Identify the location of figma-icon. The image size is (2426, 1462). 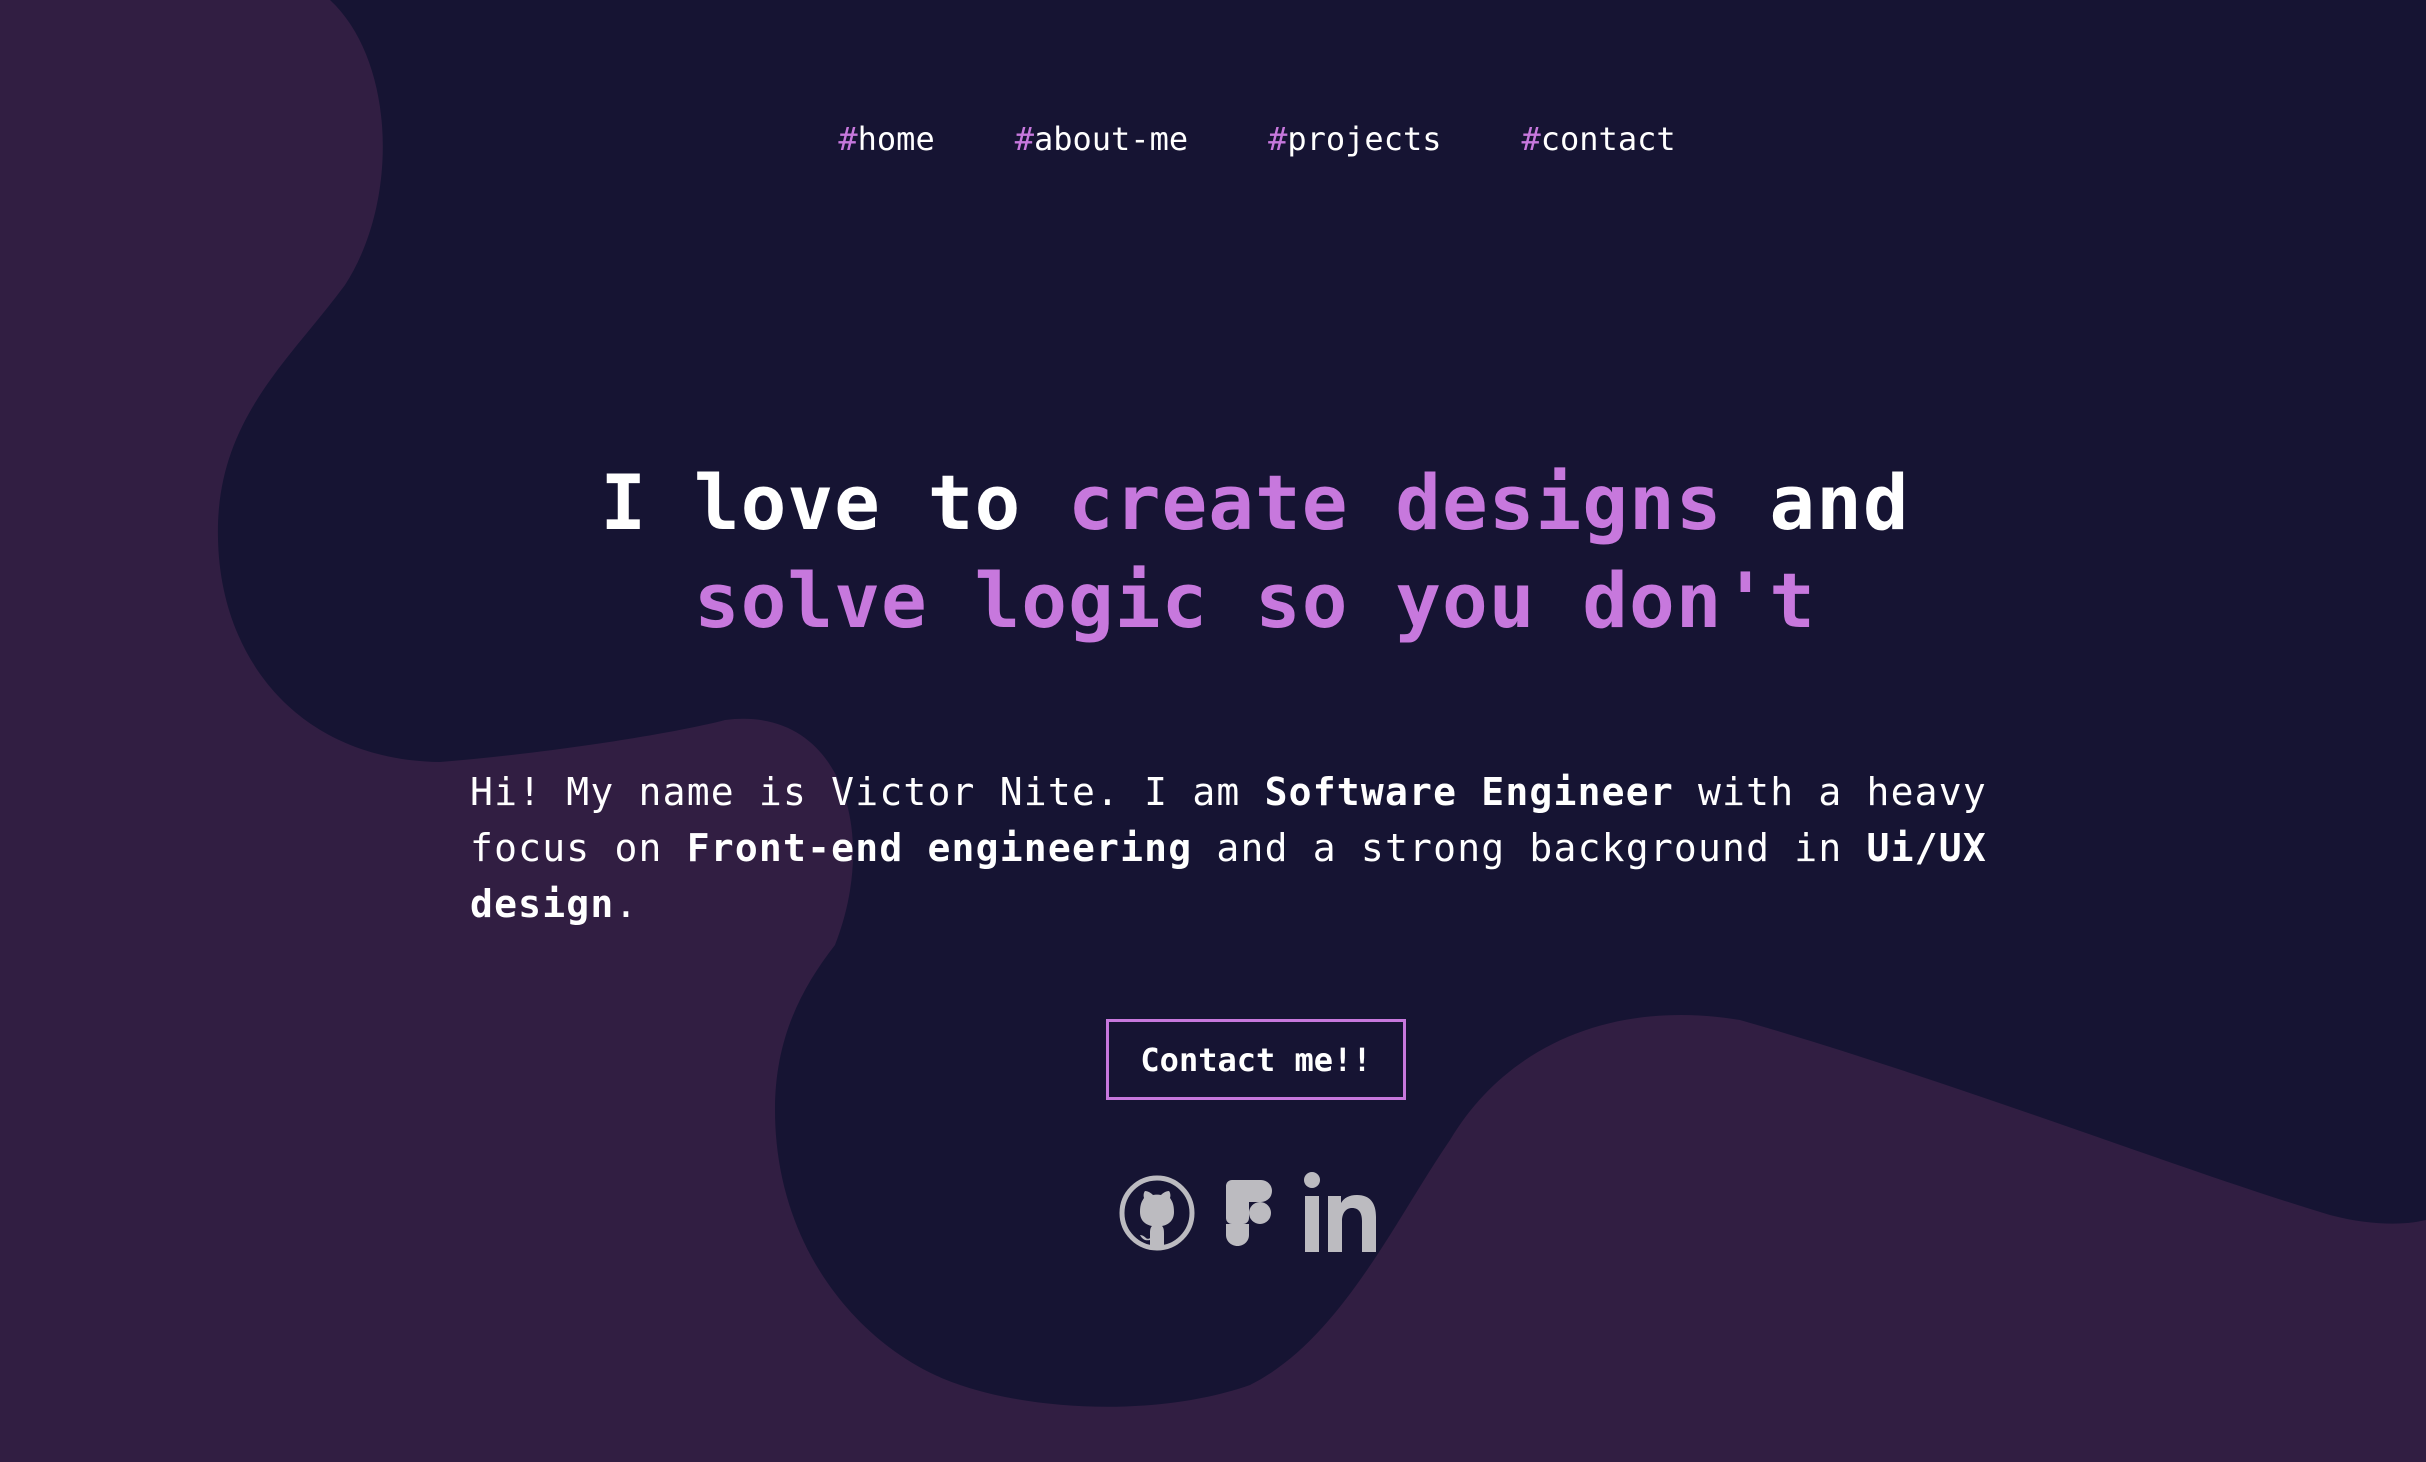
(1249, 1213).